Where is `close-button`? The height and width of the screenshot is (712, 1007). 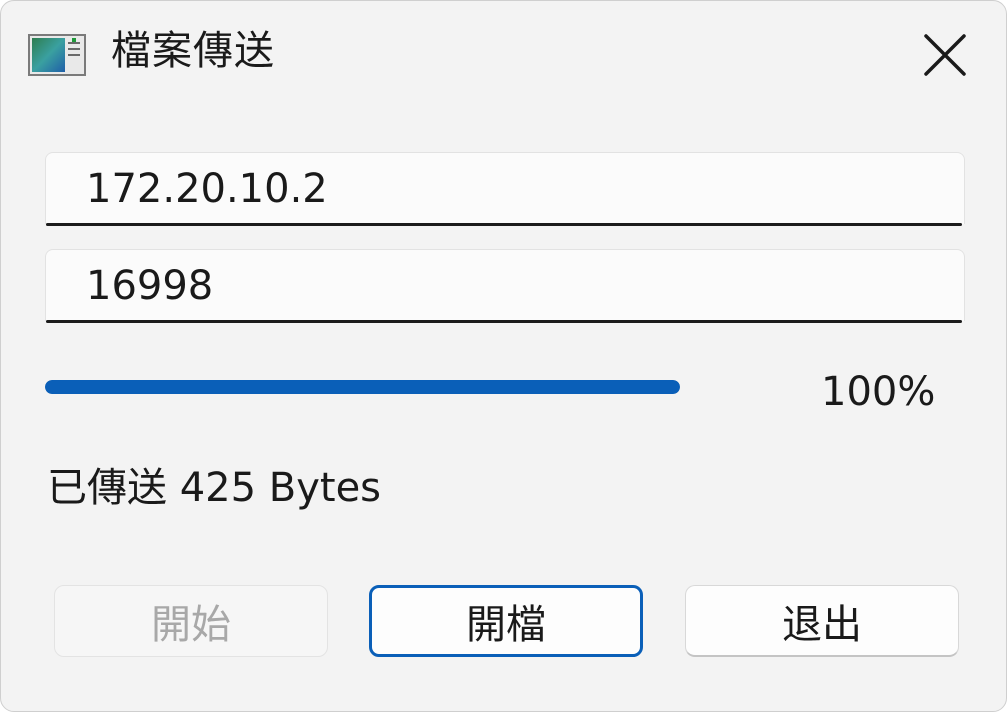 close-button is located at coordinates (945, 55).